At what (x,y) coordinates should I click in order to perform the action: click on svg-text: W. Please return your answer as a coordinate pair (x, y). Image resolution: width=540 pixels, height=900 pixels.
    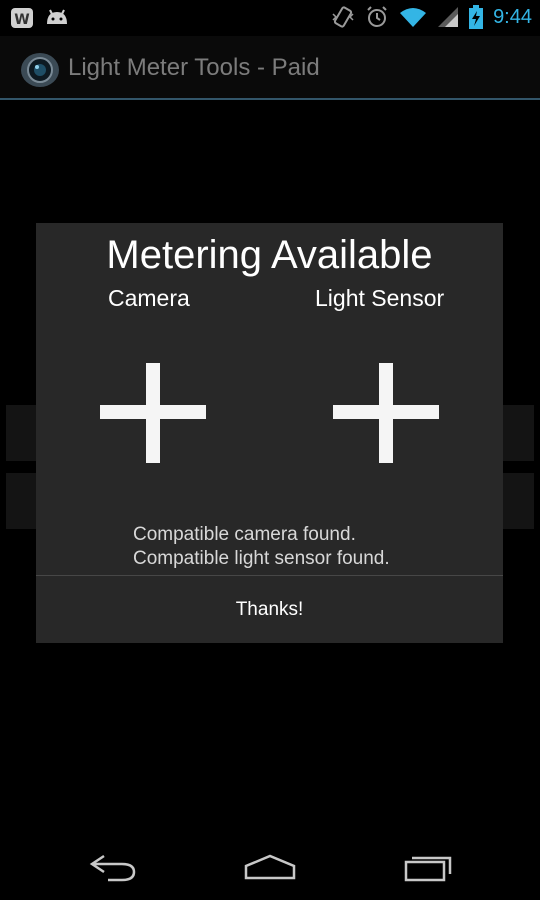
    Looking at the image, I should click on (21, 20).